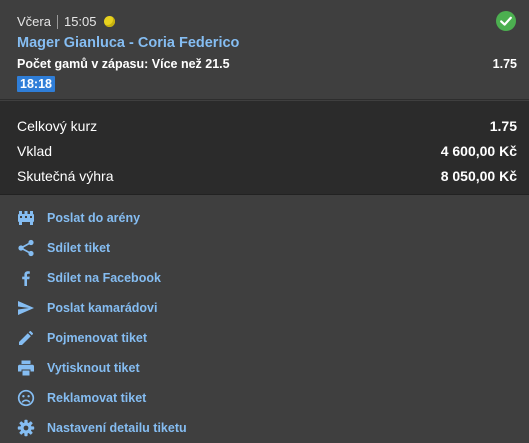  What do you see at coordinates (26, 218) in the screenshot?
I see `arena-icon` at bounding box center [26, 218].